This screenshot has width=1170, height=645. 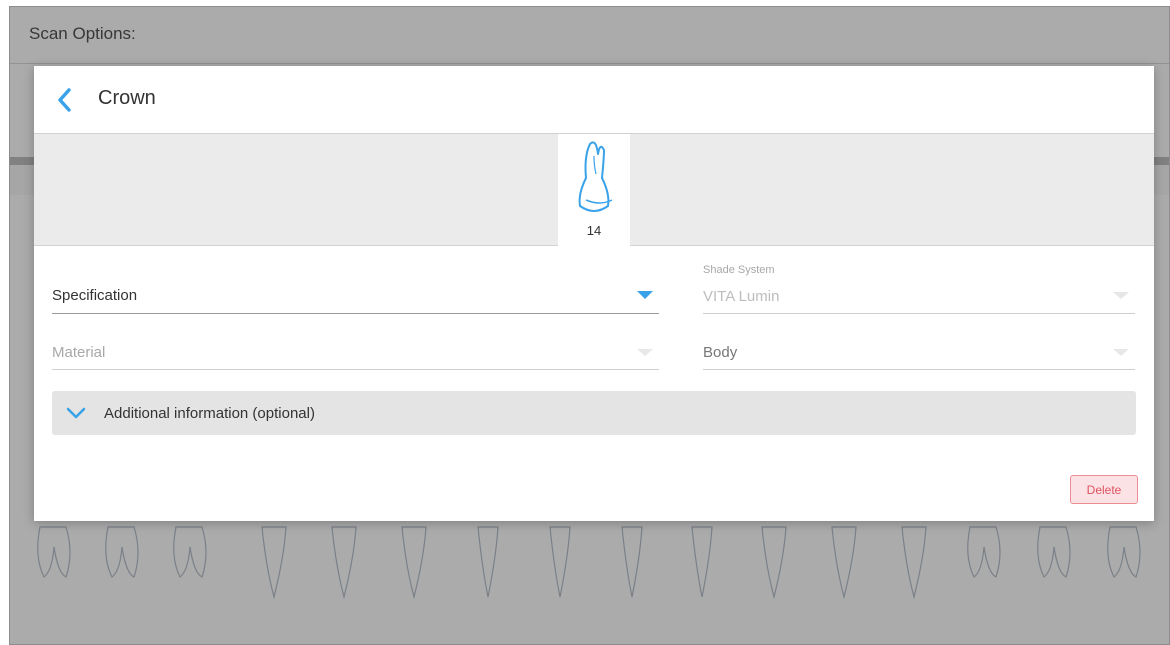 I want to click on specification-value: Specification, so click(x=95, y=295).